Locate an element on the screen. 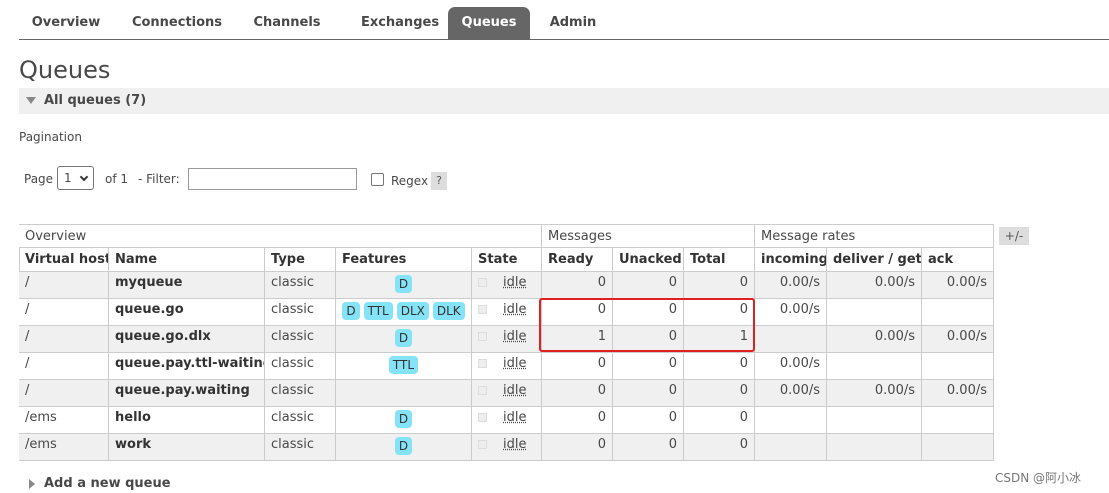  add-queue-section-header: Add a new queue is located at coordinates (100, 483).